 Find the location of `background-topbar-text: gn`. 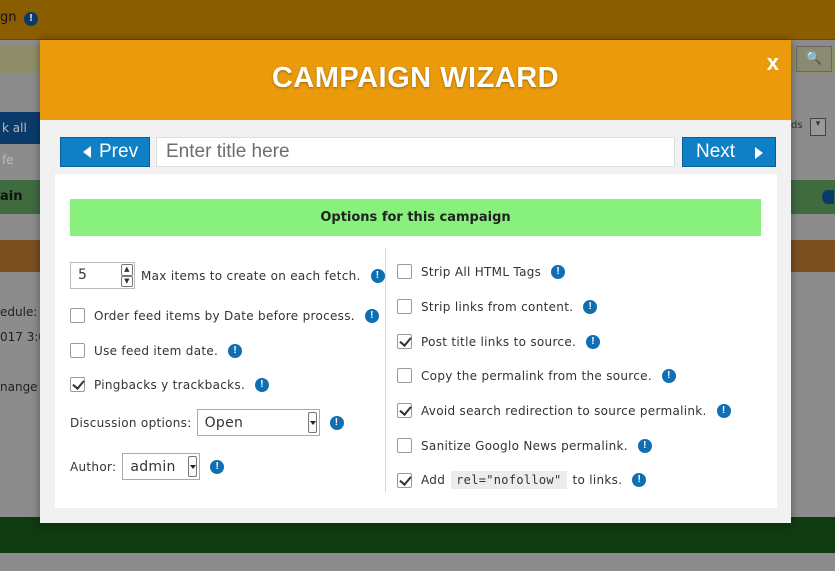

background-topbar-text: gn is located at coordinates (8, 17).